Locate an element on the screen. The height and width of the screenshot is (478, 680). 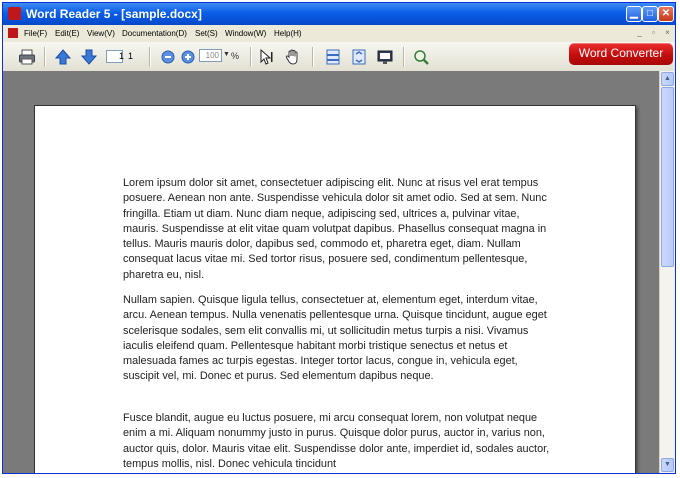
monitor-icon is located at coordinates (385, 57).